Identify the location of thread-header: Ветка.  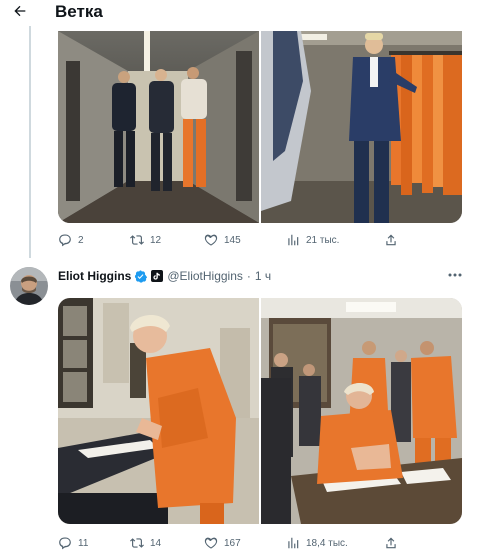
(241, 13).